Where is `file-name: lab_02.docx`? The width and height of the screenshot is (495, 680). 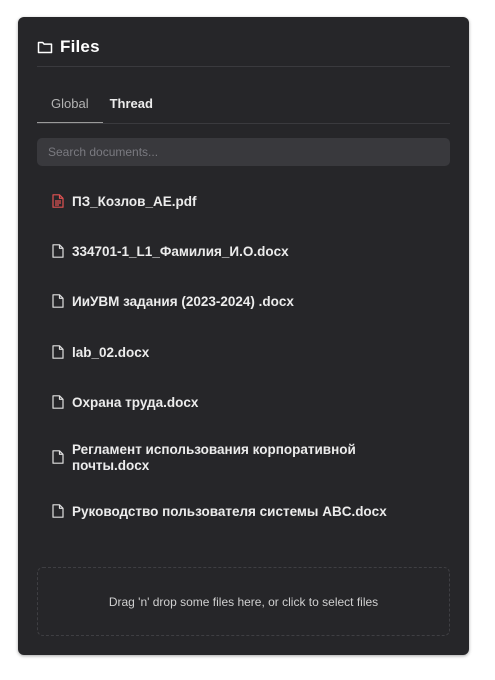 file-name: lab_02.docx is located at coordinates (111, 352).